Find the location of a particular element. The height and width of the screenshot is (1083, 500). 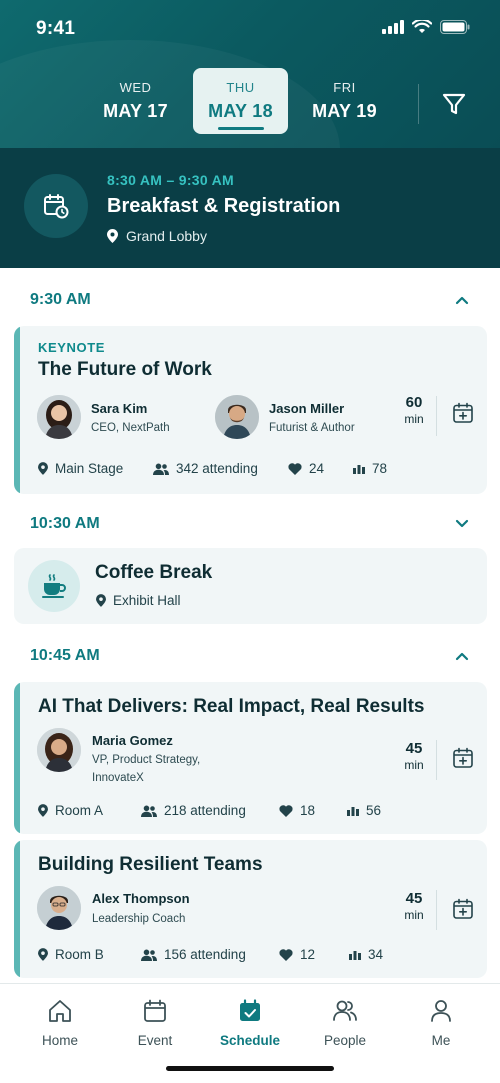

header-divider is located at coordinates (418, 104).